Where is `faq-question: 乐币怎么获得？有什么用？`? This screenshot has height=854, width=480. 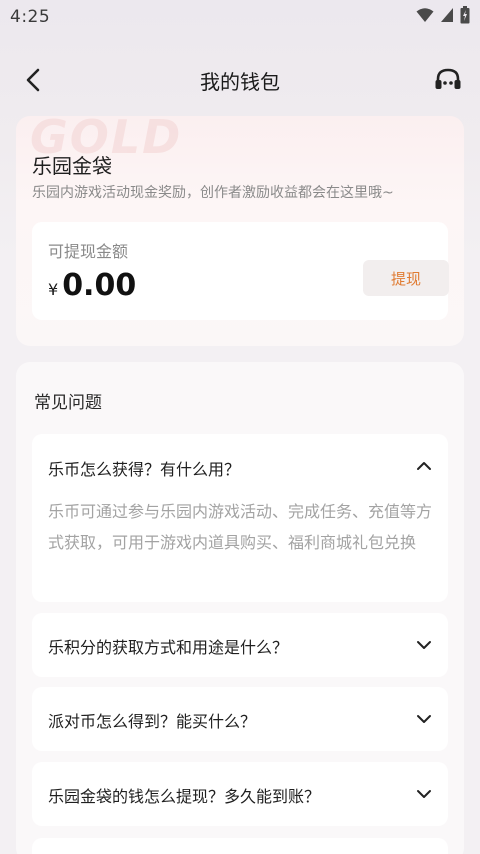
faq-question: 乐币怎么获得？有什么用？ is located at coordinates (144, 469).